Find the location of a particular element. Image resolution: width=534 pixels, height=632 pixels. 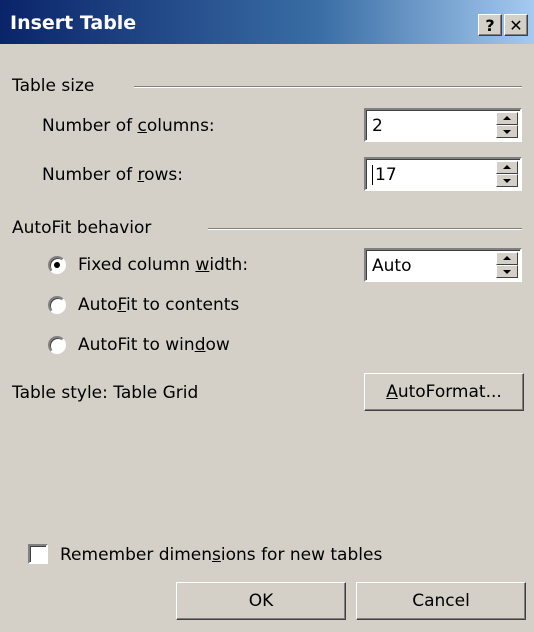

autofit-heading: AutoFit behavior is located at coordinates (82, 228).